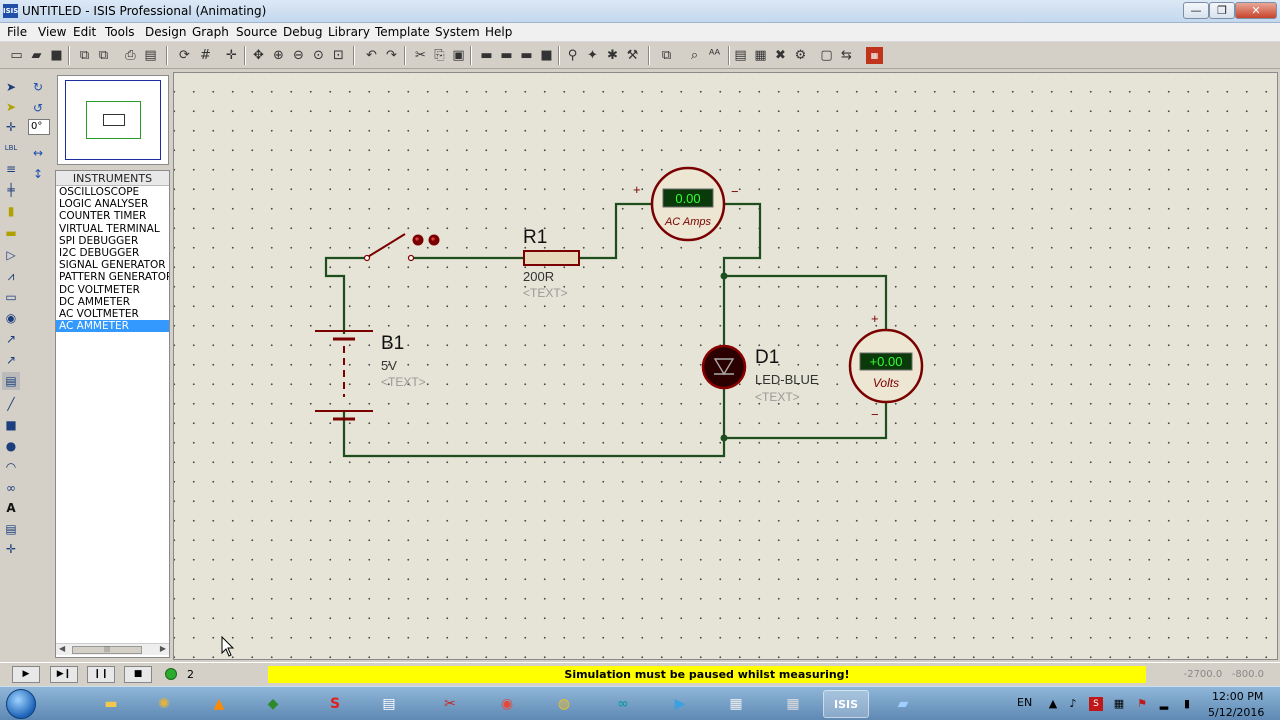  What do you see at coordinates (760, 55) in the screenshot?
I see `remove-sheet-icon: ▦` at bounding box center [760, 55].